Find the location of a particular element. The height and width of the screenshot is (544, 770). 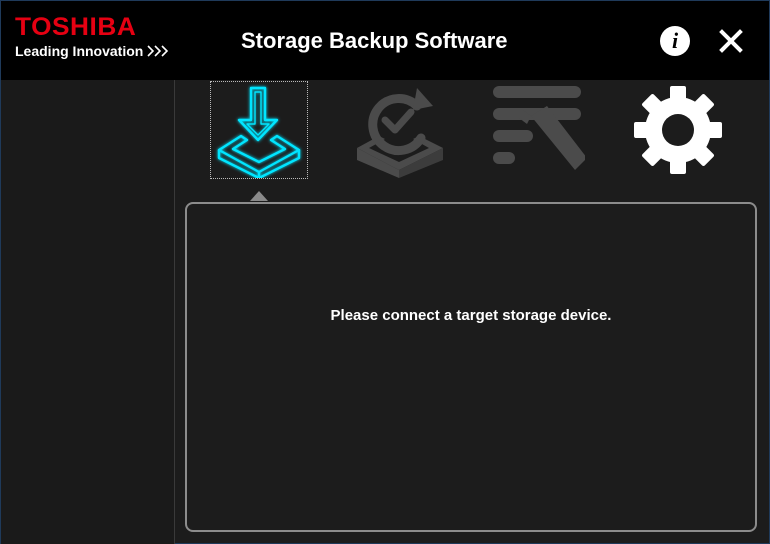

edit-list-tool-button is located at coordinates (537, 130).